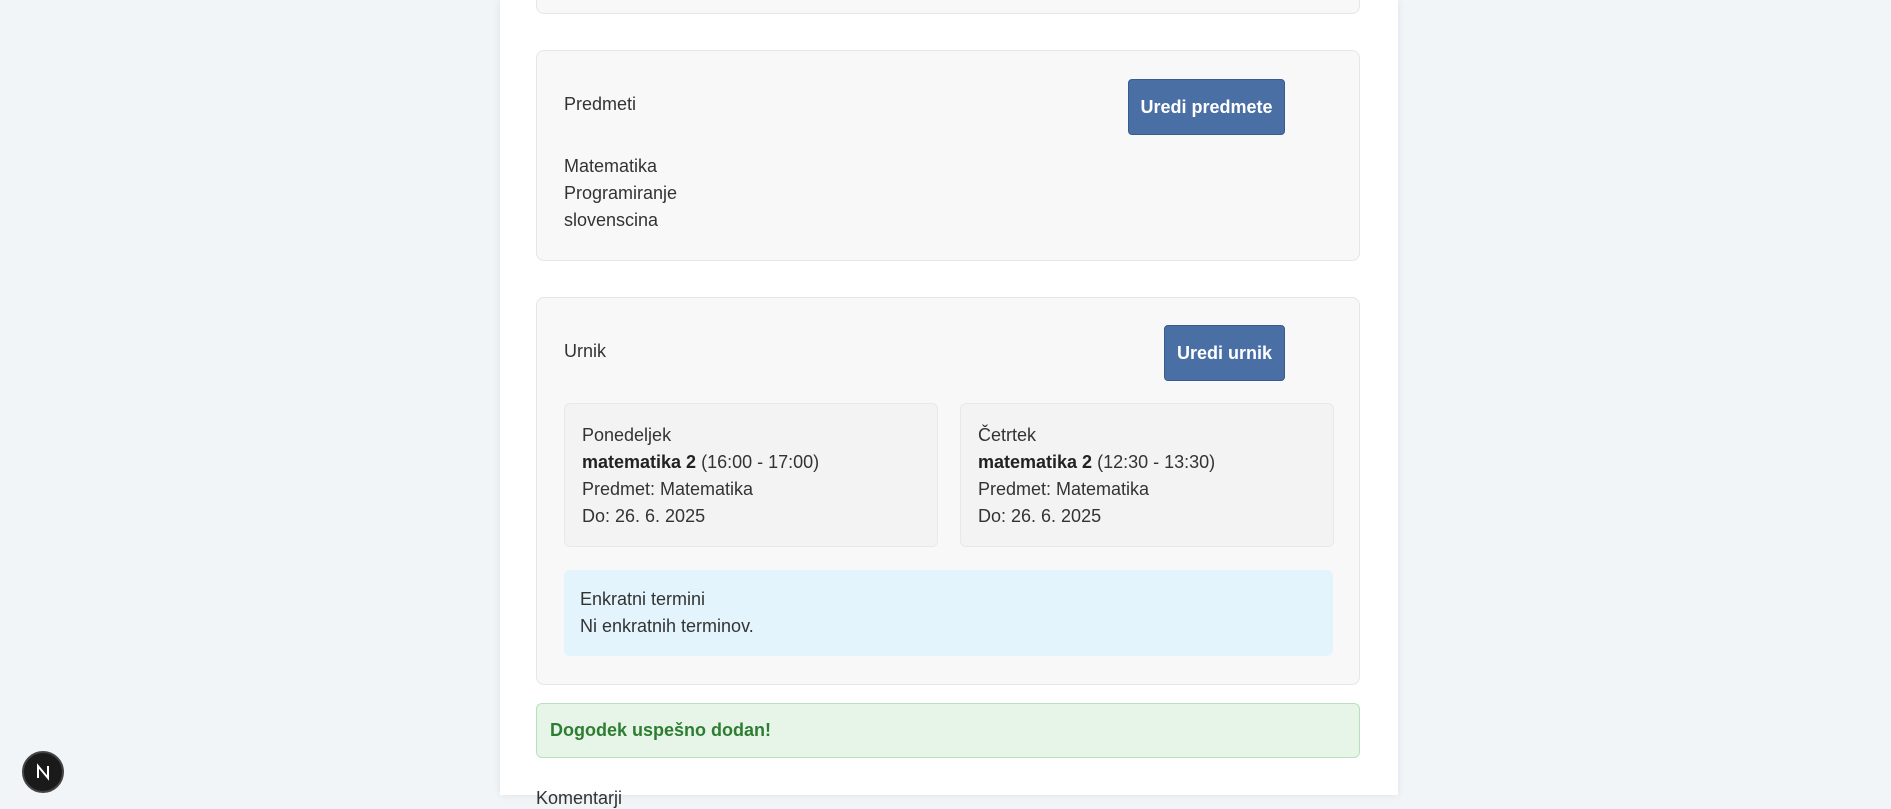  What do you see at coordinates (948, 613) in the screenshot?
I see `one-time-slots-box: Enkratni termini Ni enkratnih terminov.` at bounding box center [948, 613].